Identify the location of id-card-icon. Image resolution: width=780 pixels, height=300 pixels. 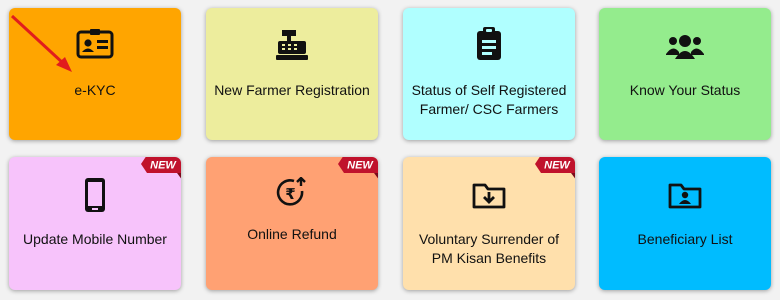
(95, 44).